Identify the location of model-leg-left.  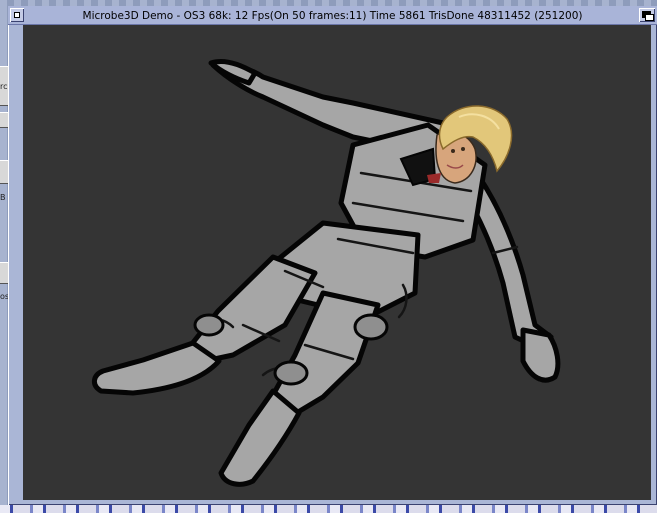
(253, 309).